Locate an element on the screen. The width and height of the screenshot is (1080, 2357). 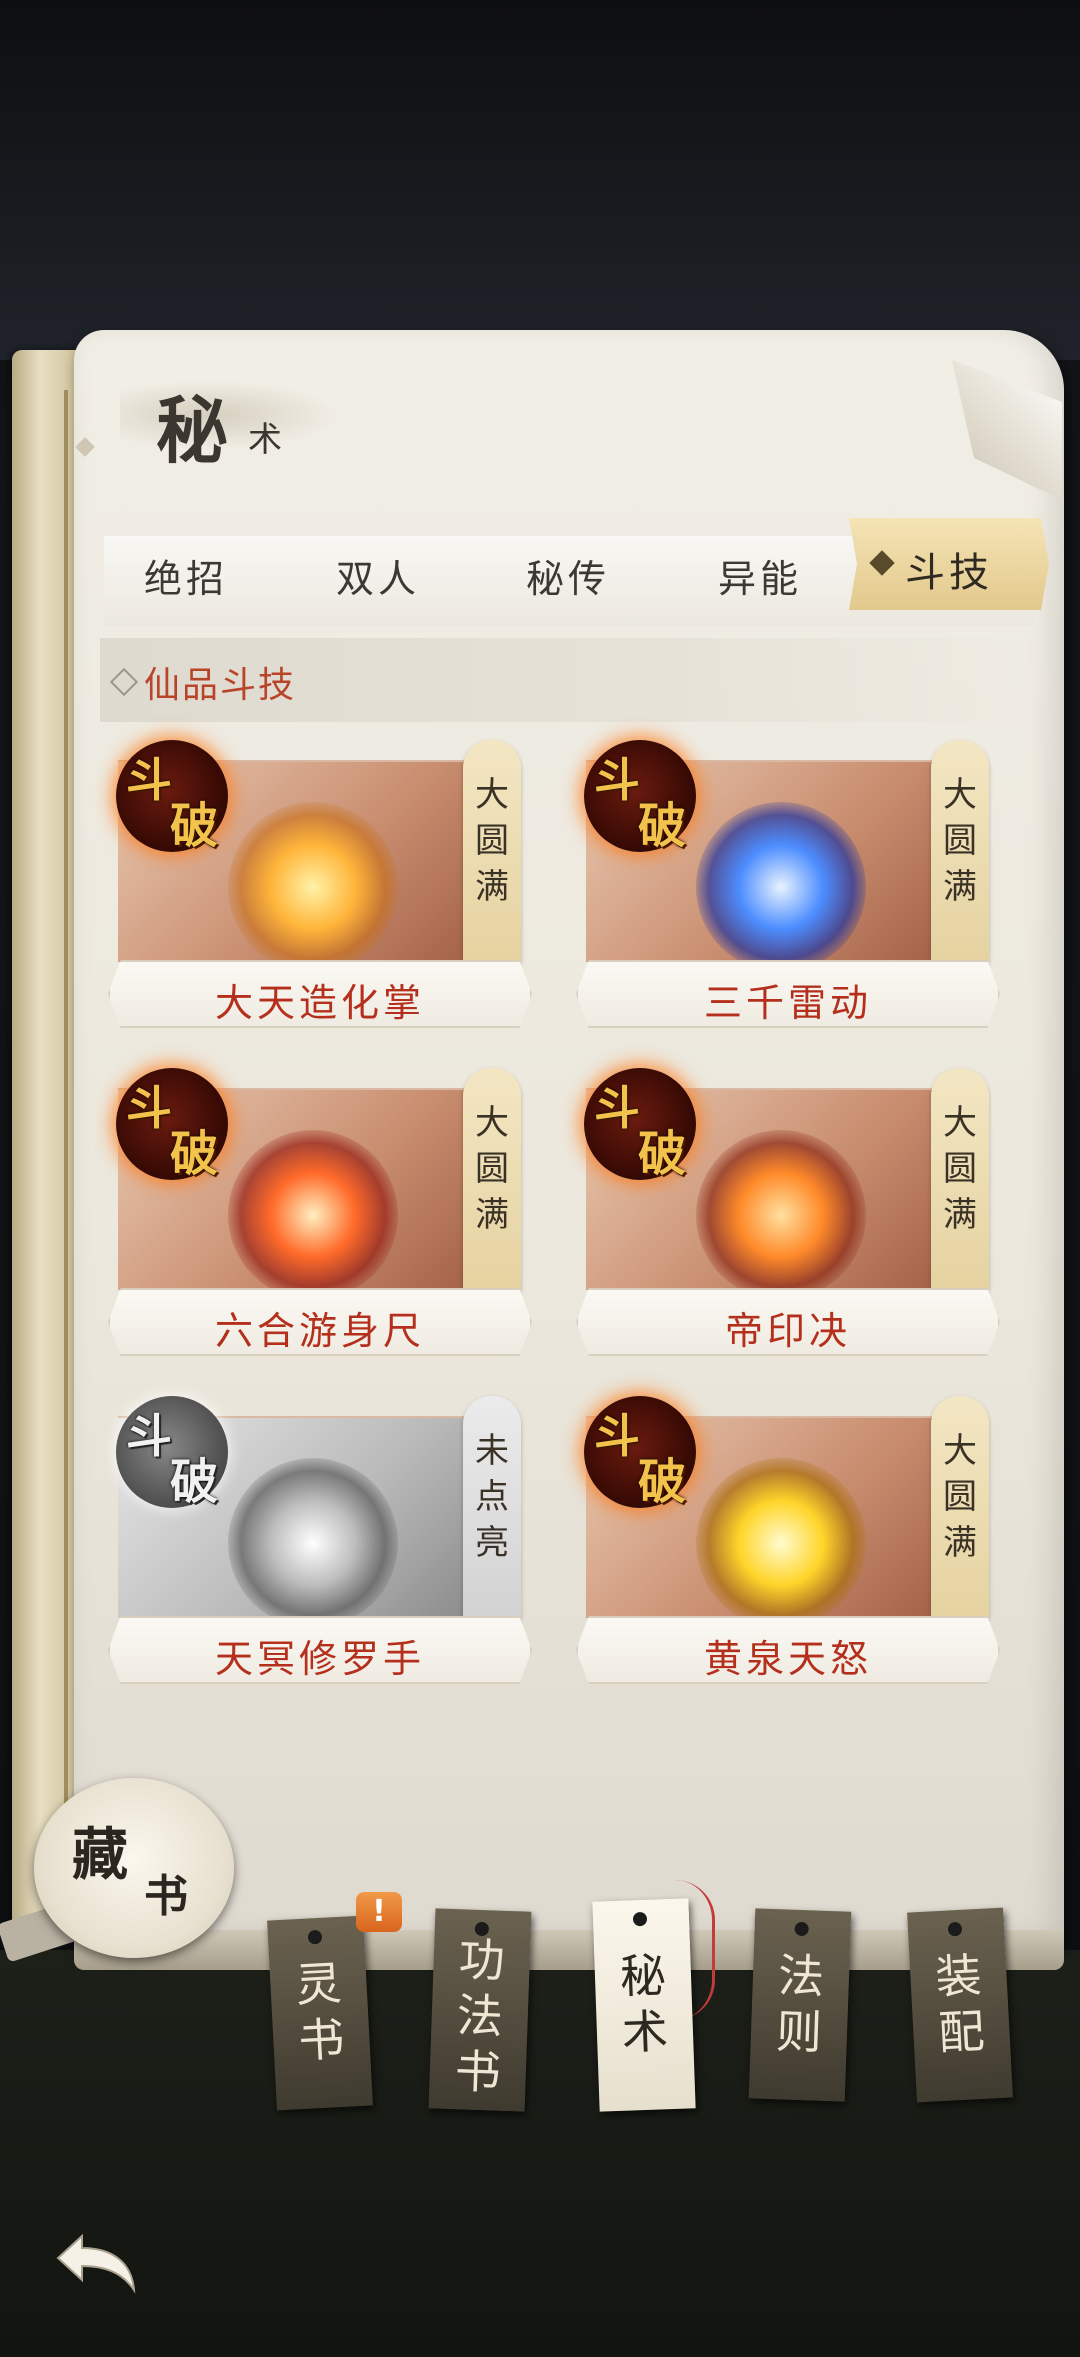
skill-card: 斗 破 大圆满 大天造化掌 is located at coordinates (323, 900).